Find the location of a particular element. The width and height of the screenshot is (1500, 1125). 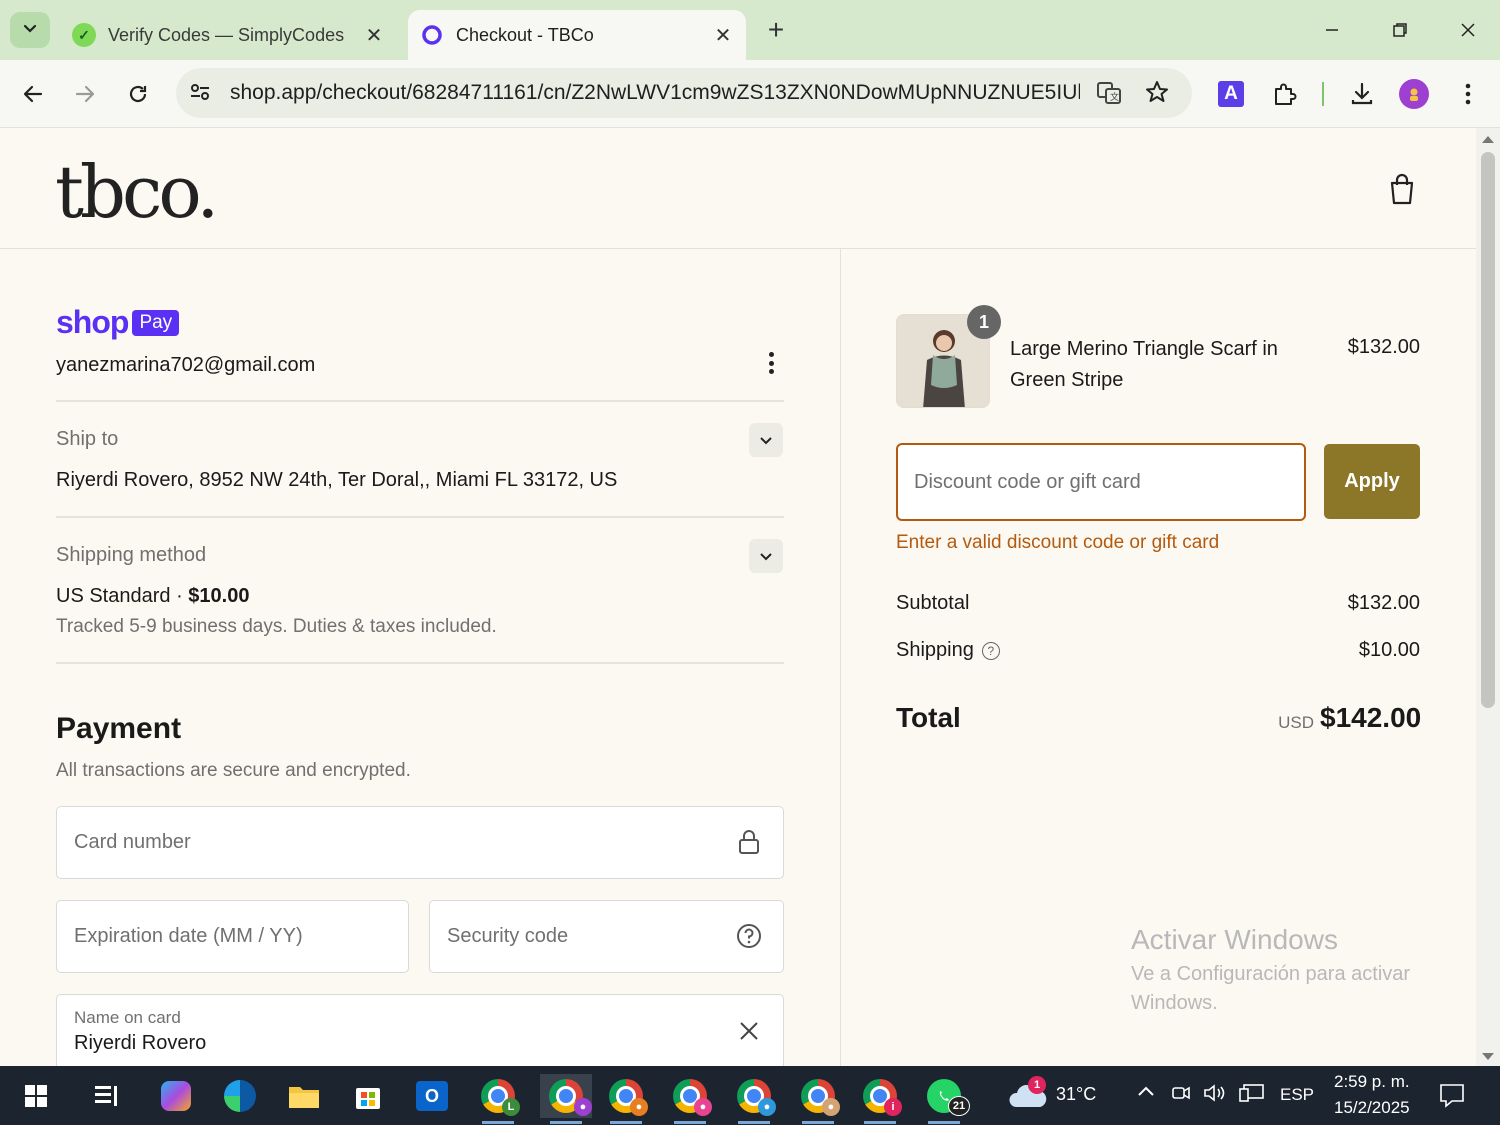

weather-badge: 1 is located at coordinates (1037, 1085).